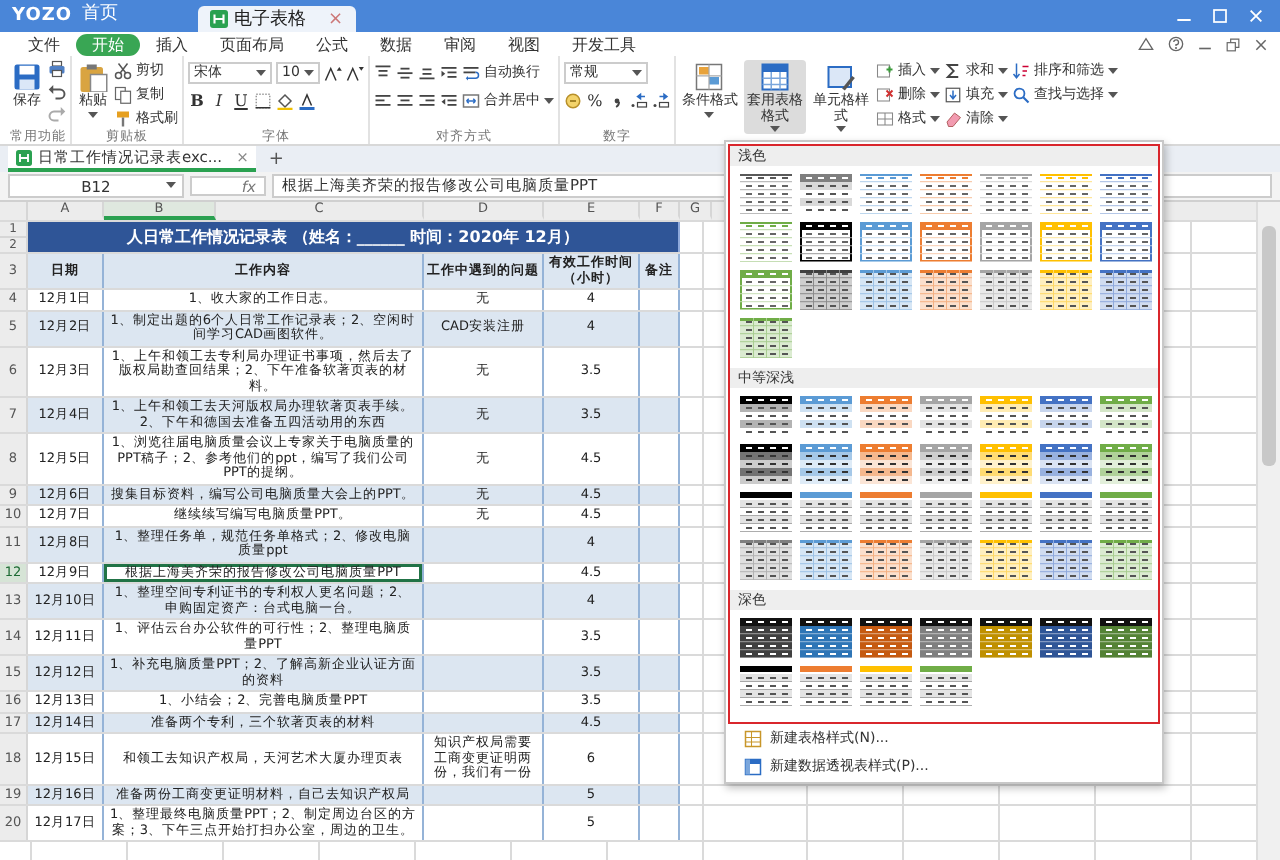 This screenshot has width=1280, height=860. What do you see at coordinates (426, 100) in the screenshot?
I see `align-right-icon` at bounding box center [426, 100].